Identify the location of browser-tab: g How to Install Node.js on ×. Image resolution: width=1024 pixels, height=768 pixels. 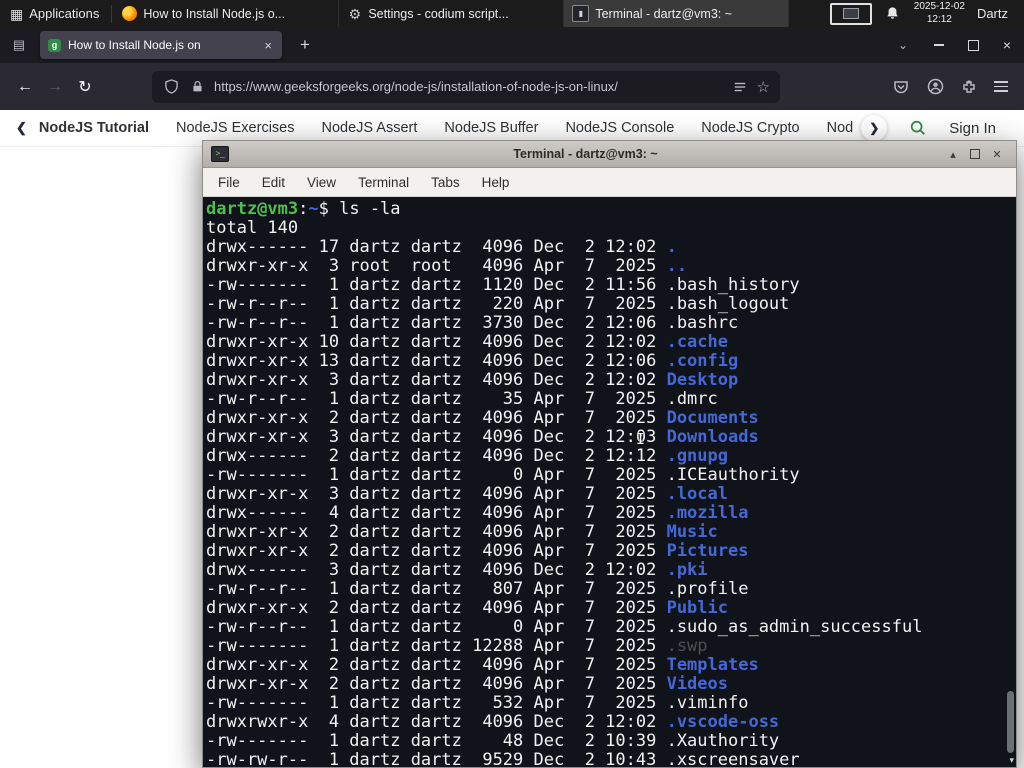
(161, 45).